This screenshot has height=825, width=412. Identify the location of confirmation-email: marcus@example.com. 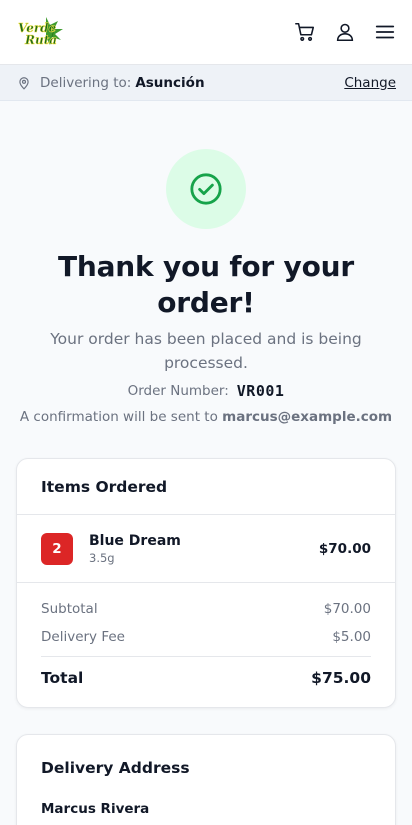
(307, 417).